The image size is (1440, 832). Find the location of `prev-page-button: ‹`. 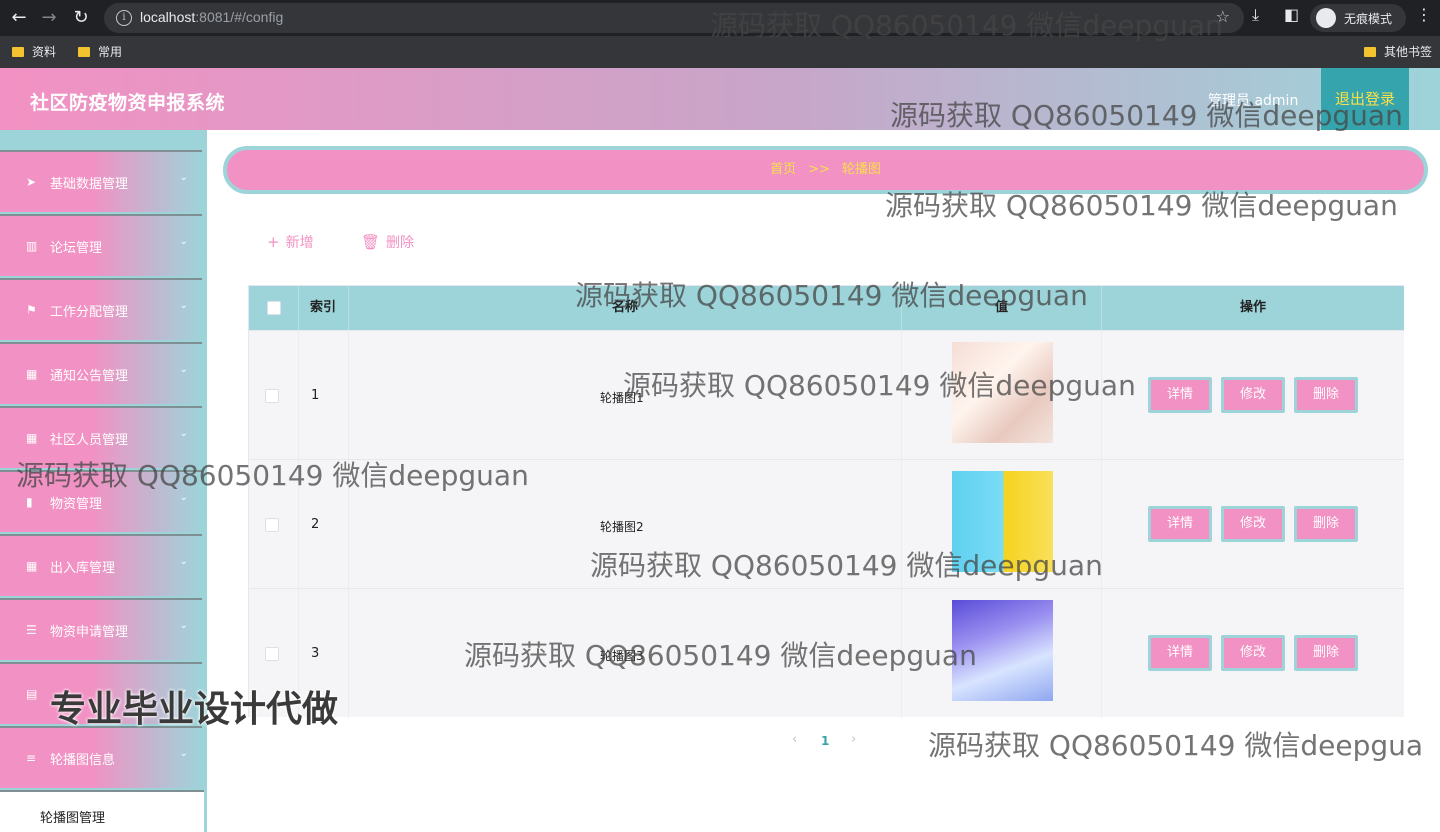

prev-page-button: ‹ is located at coordinates (794, 739).